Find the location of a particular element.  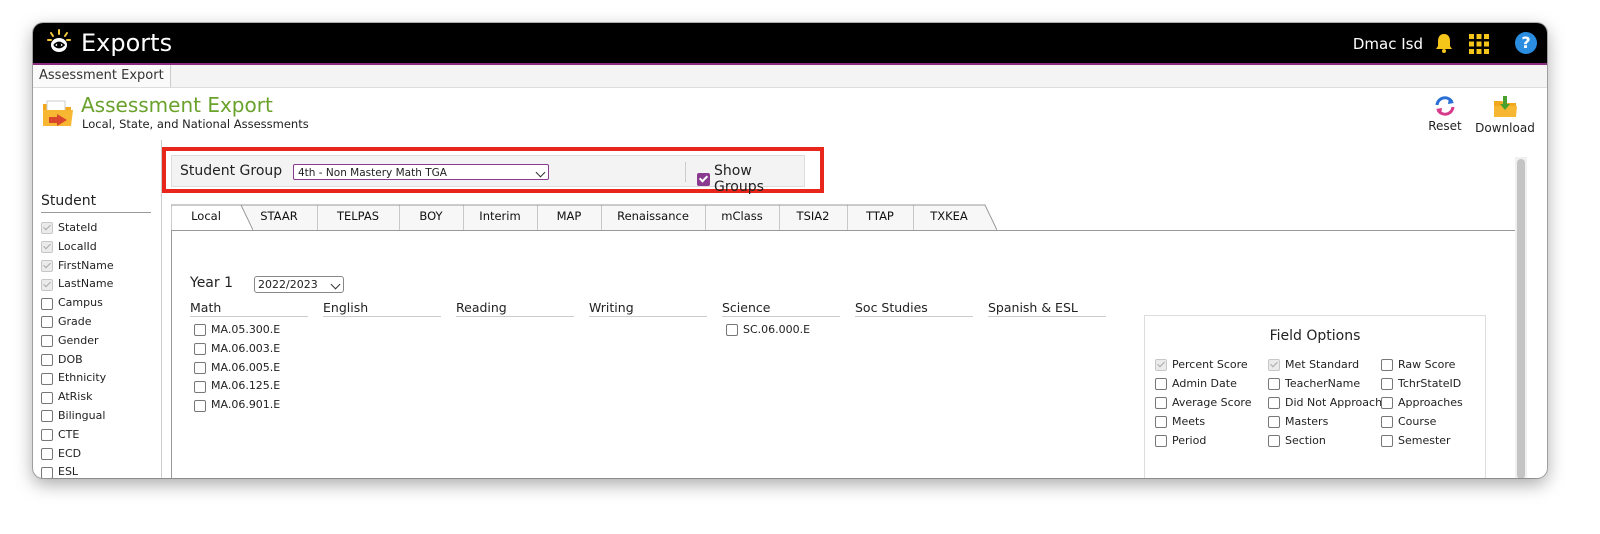

assessment-item: MA.05.300.E is located at coordinates (237, 330).